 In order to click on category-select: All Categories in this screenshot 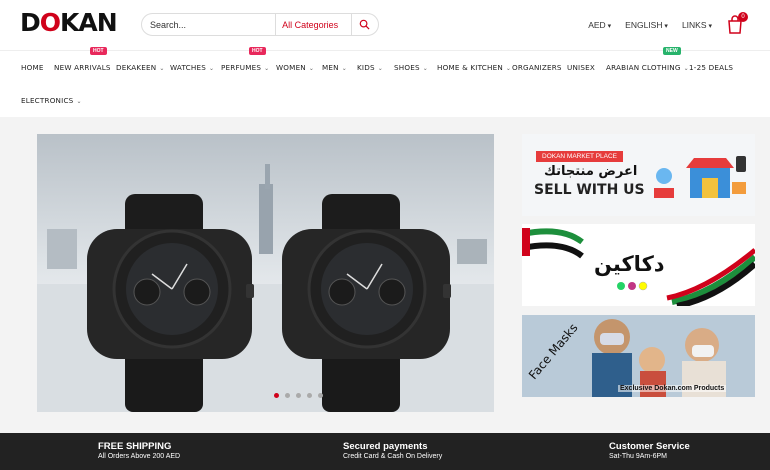, I will do `click(313, 25)`.